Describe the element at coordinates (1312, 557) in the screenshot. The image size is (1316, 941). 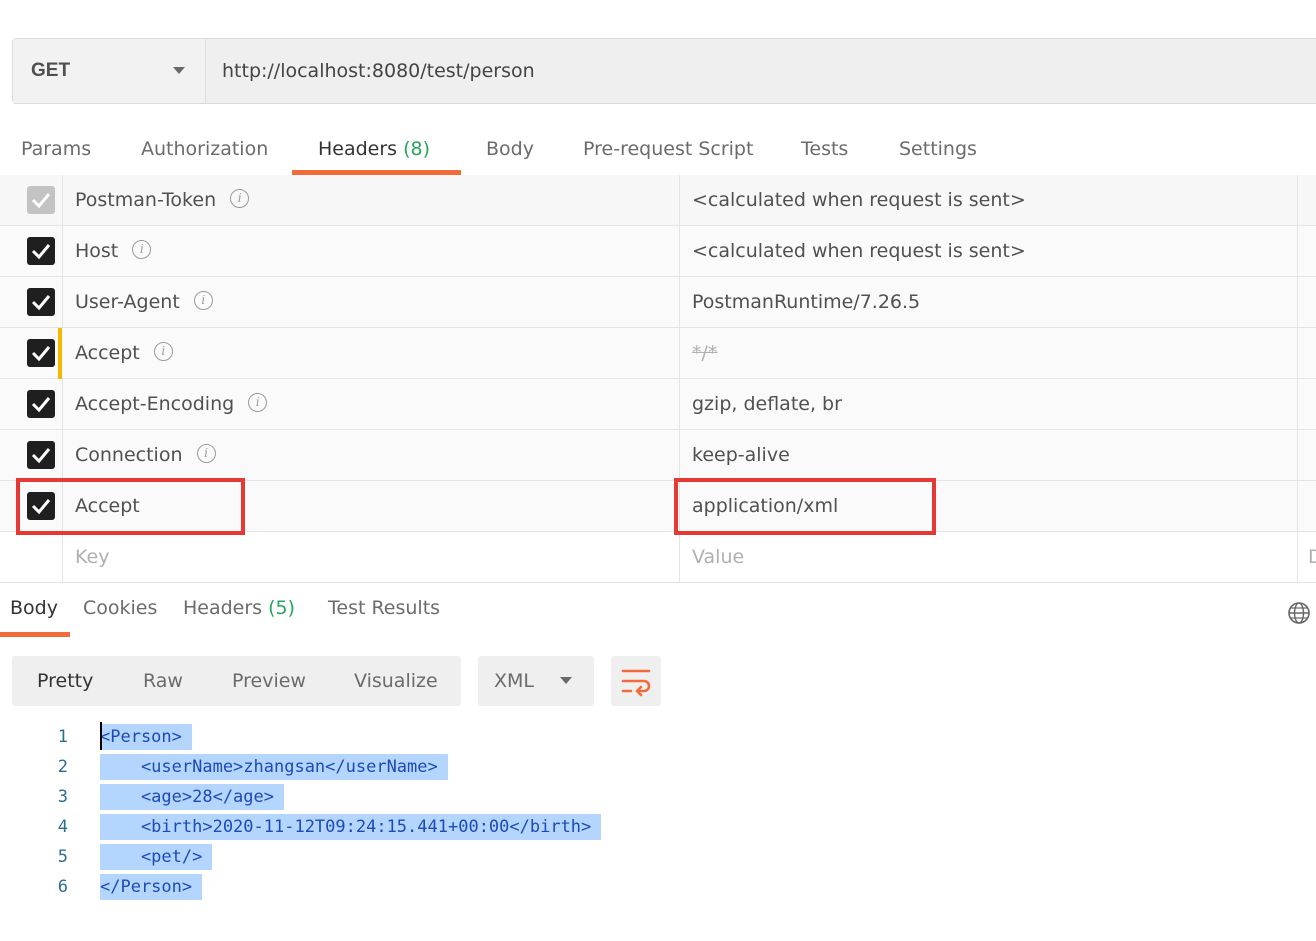
I see `description-input: D` at that location.